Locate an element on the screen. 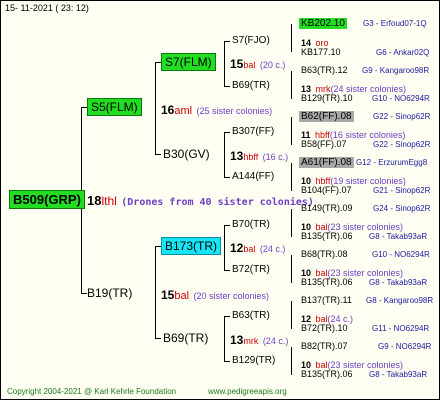  gen5-queen: B58(FF).07 is located at coordinates (324, 144).